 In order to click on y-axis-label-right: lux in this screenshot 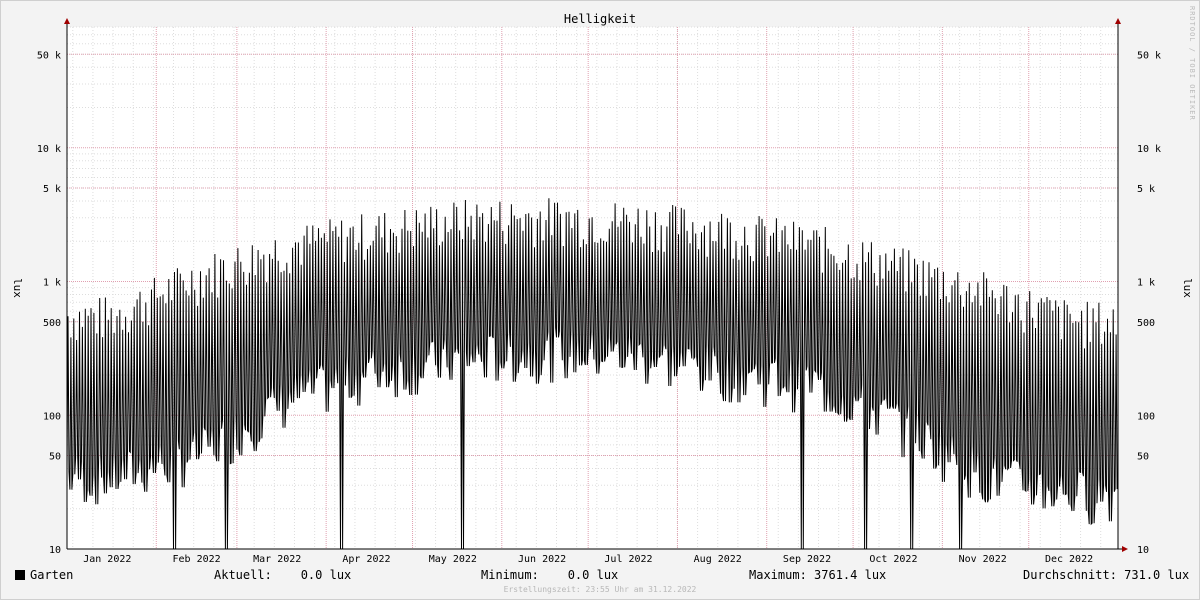, I will do `click(1187, 288)`.